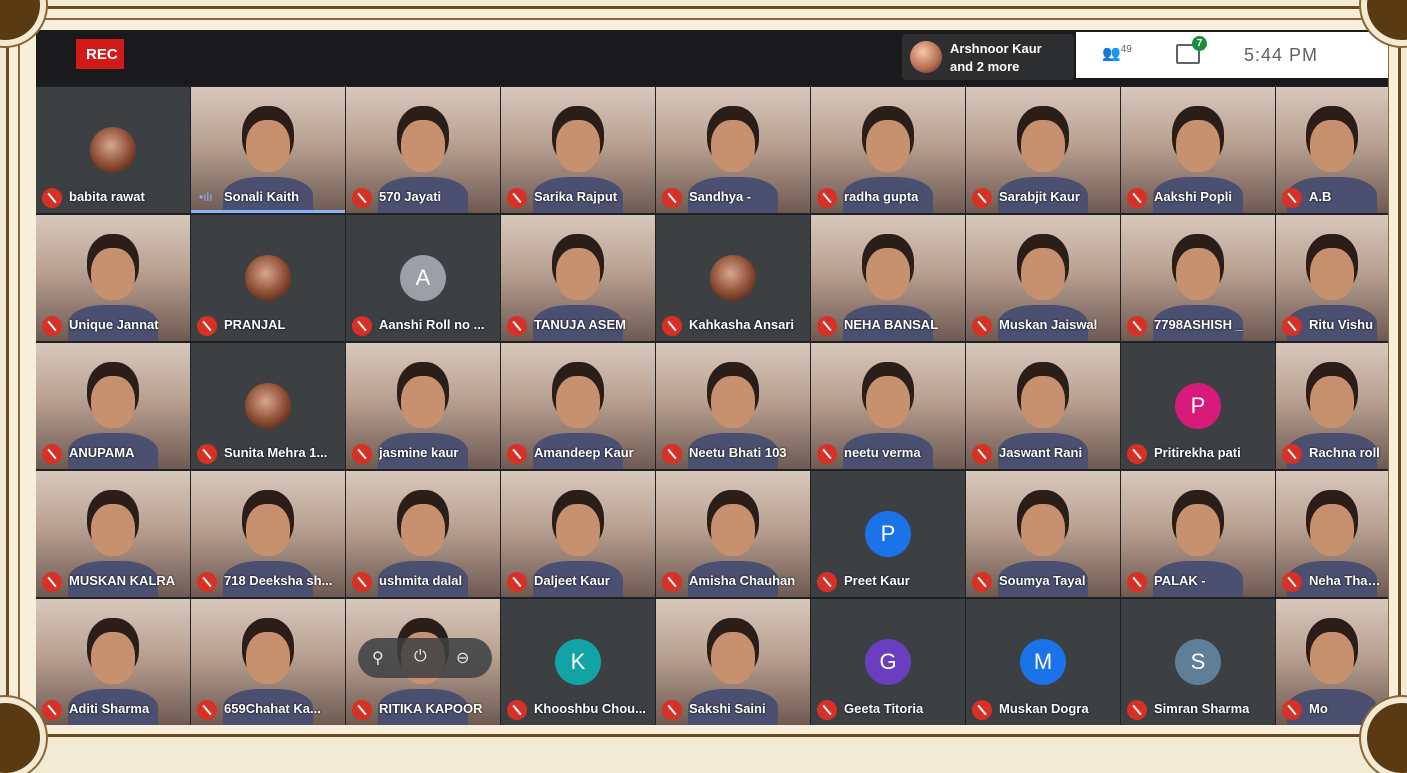 This screenshot has width=1407, height=773. Describe the element at coordinates (113, 406) in the screenshot. I see `participant-tile: ANUPAMA` at that location.